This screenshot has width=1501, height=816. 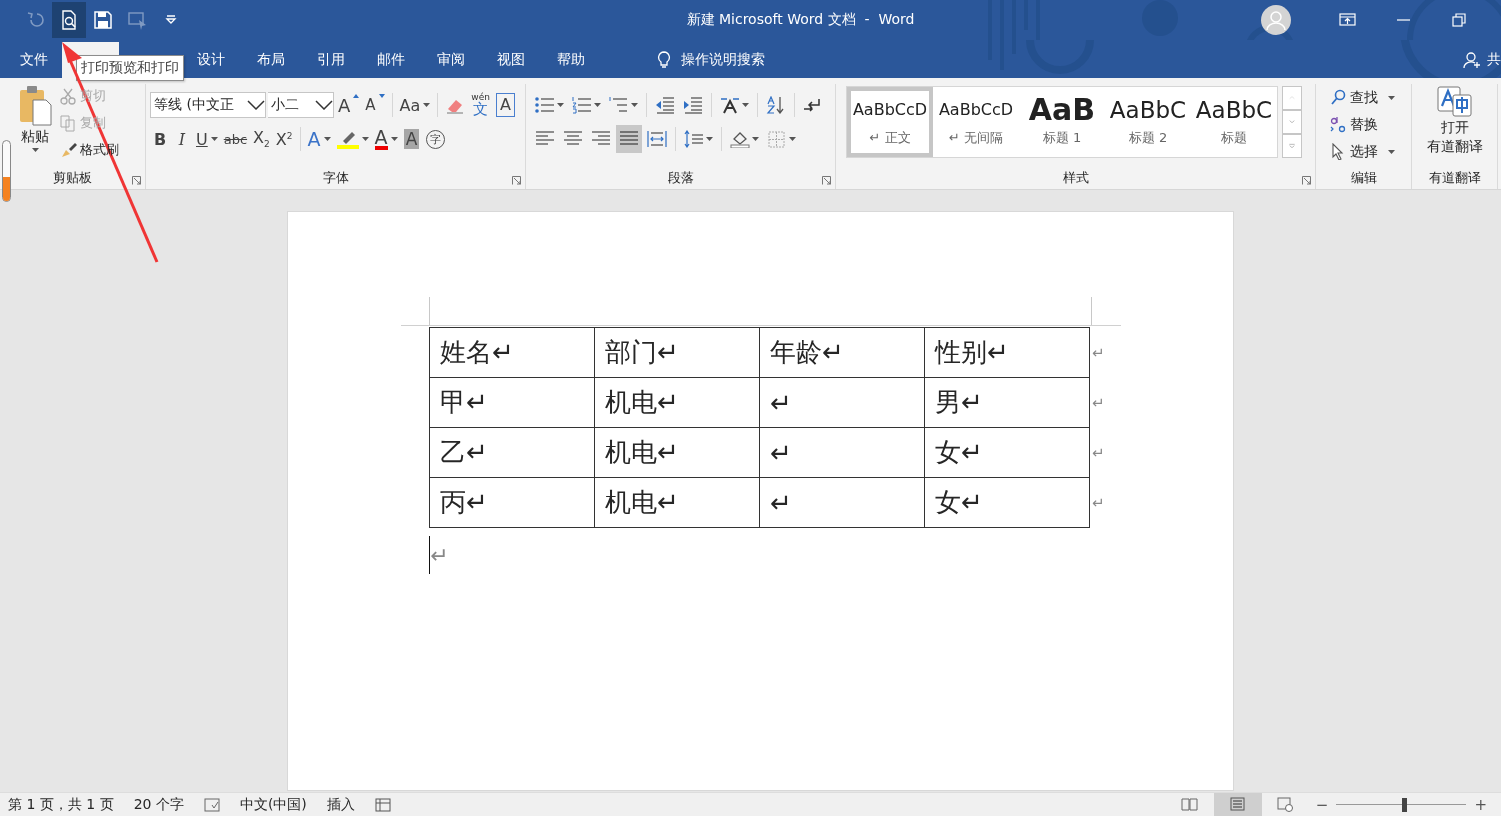 I want to click on group-label: 剪贴板, so click(x=72, y=178).